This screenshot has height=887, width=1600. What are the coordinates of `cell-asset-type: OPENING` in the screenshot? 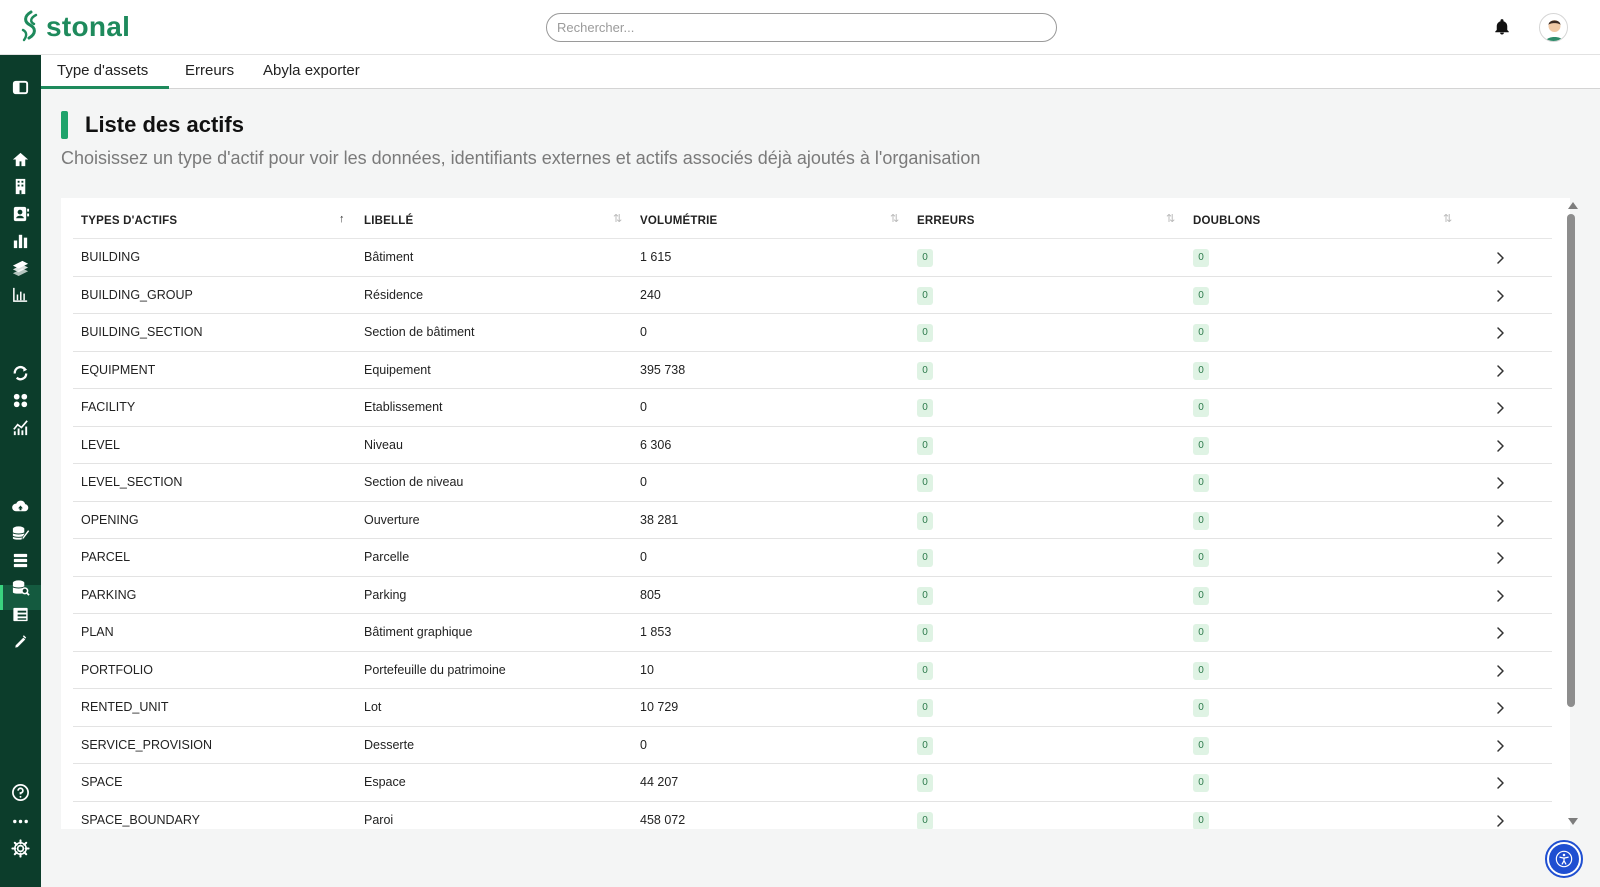 It's located at (110, 519).